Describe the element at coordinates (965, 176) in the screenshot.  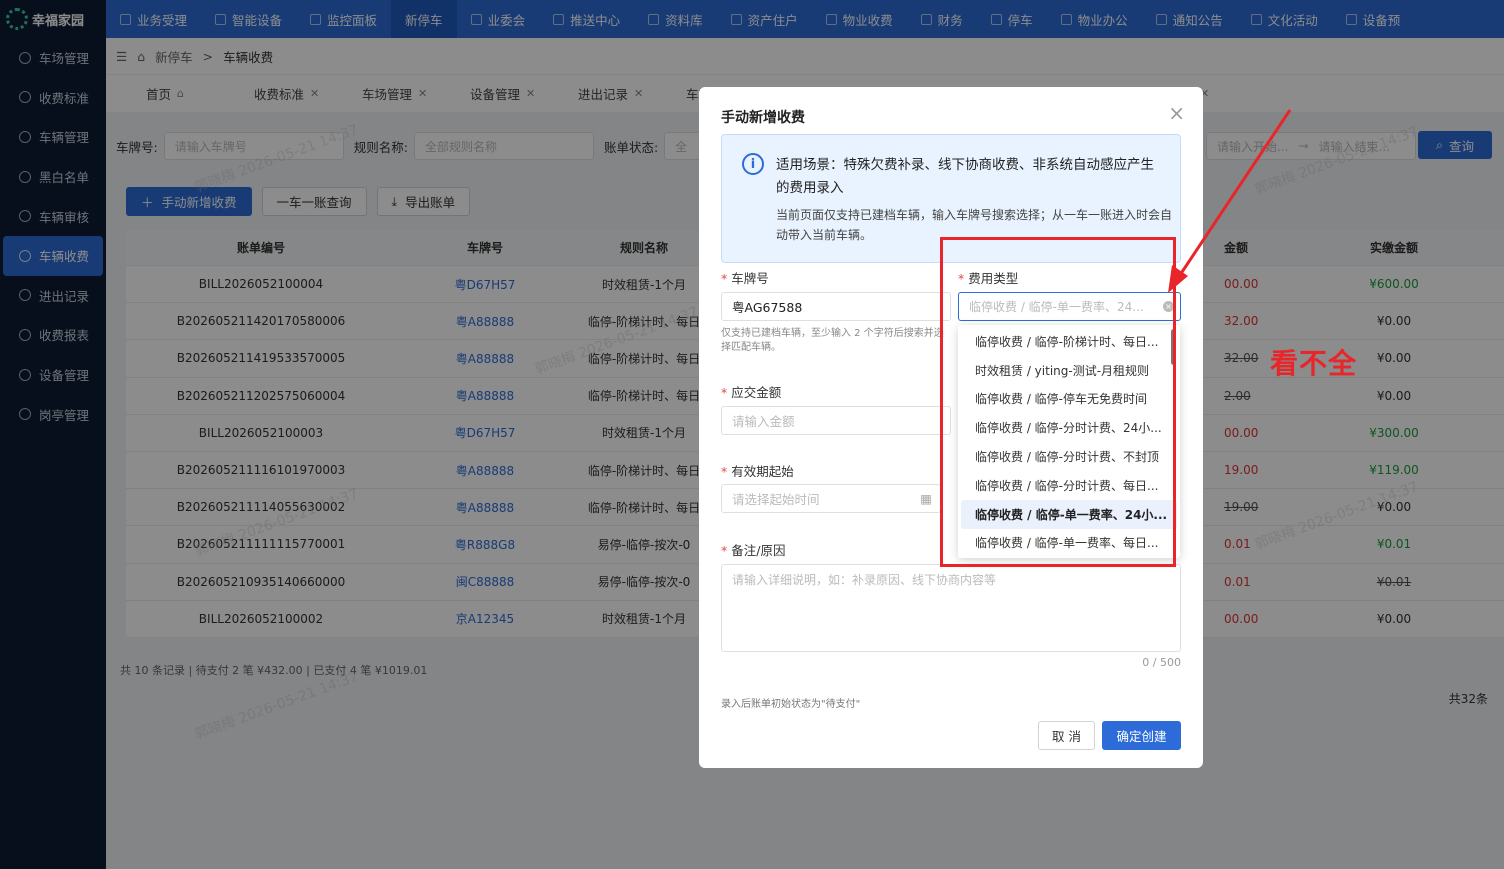
I see `info-main-text: 适用场景：特殊欠费补录、线下协商收费、非系统自动感应产生的费用录入` at that location.